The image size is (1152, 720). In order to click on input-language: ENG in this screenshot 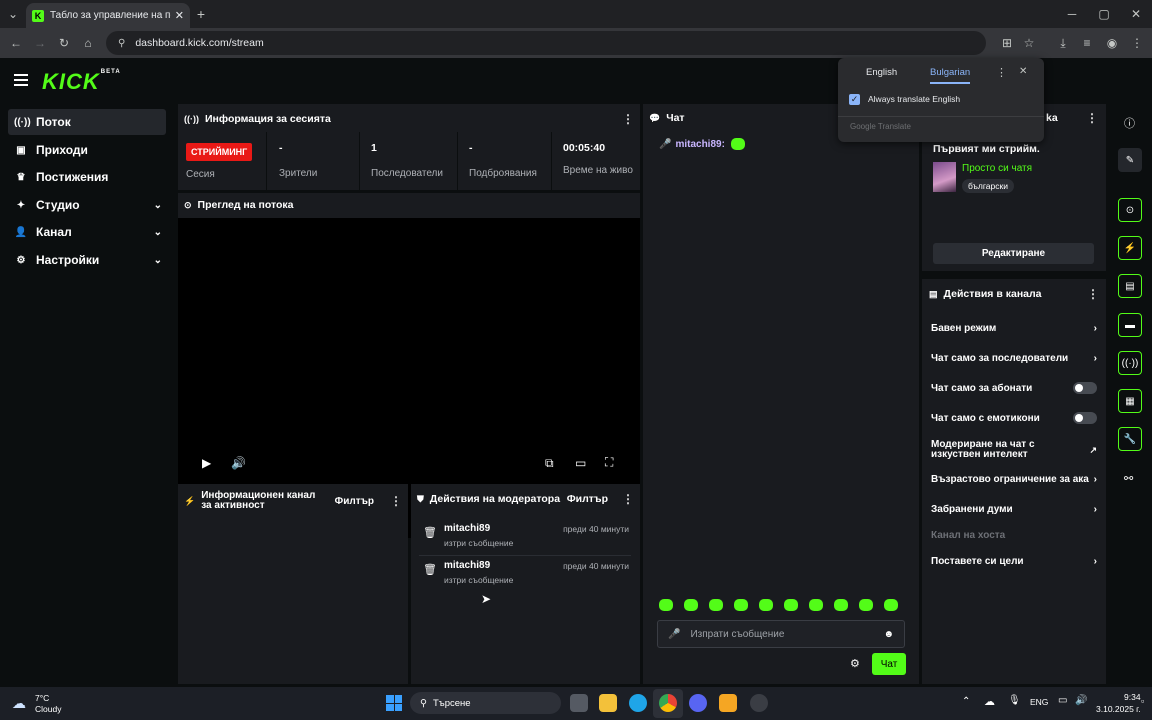, I will do `click(1039, 702)`.